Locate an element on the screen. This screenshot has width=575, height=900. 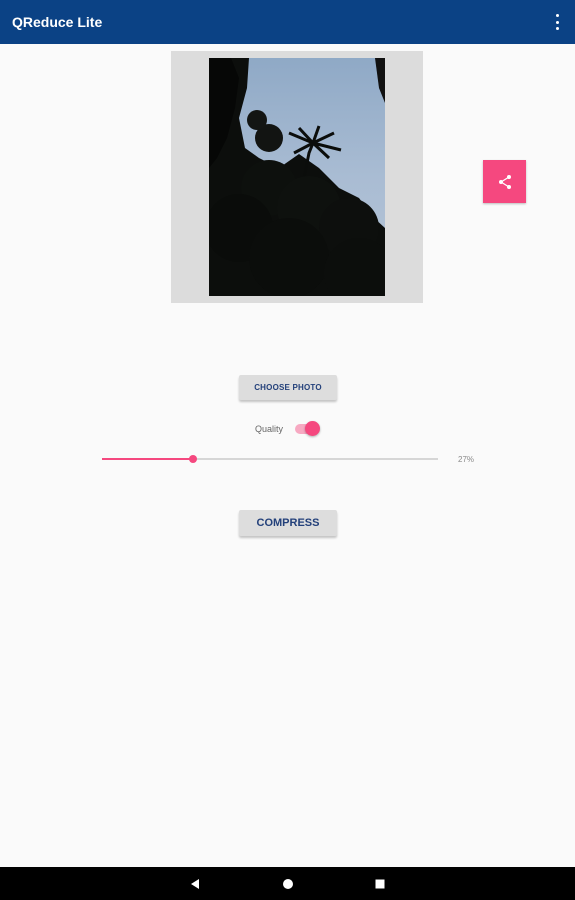
image-preview-frame is located at coordinates (297, 177).